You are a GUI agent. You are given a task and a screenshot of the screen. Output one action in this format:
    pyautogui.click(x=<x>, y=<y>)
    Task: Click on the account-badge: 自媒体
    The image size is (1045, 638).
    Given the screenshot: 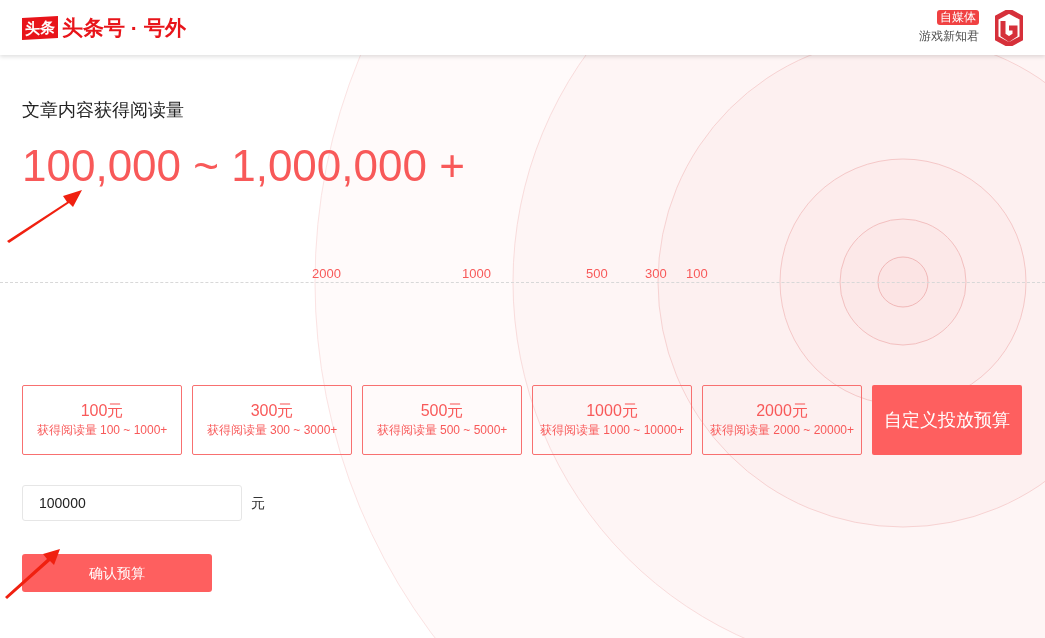 What is the action you would take?
    pyautogui.click(x=958, y=17)
    